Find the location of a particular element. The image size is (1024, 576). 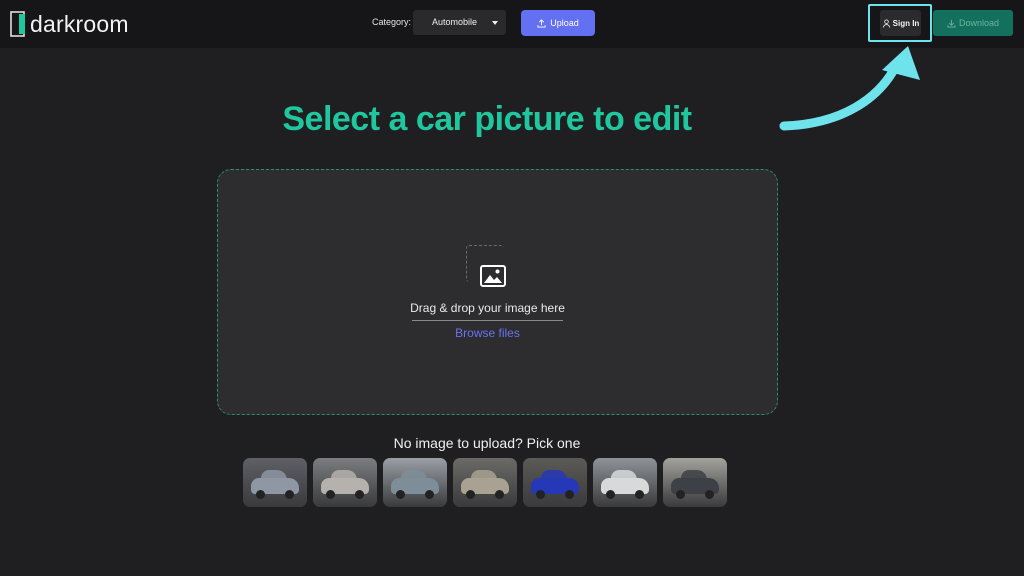

user-icon is located at coordinates (886, 23).